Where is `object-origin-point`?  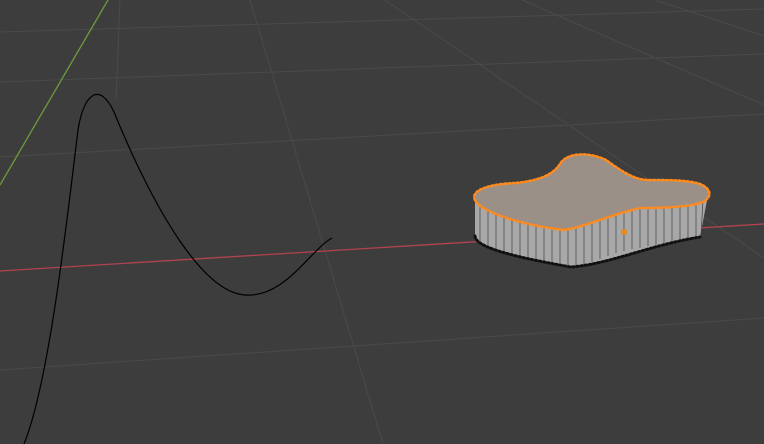
object-origin-point is located at coordinates (624, 232).